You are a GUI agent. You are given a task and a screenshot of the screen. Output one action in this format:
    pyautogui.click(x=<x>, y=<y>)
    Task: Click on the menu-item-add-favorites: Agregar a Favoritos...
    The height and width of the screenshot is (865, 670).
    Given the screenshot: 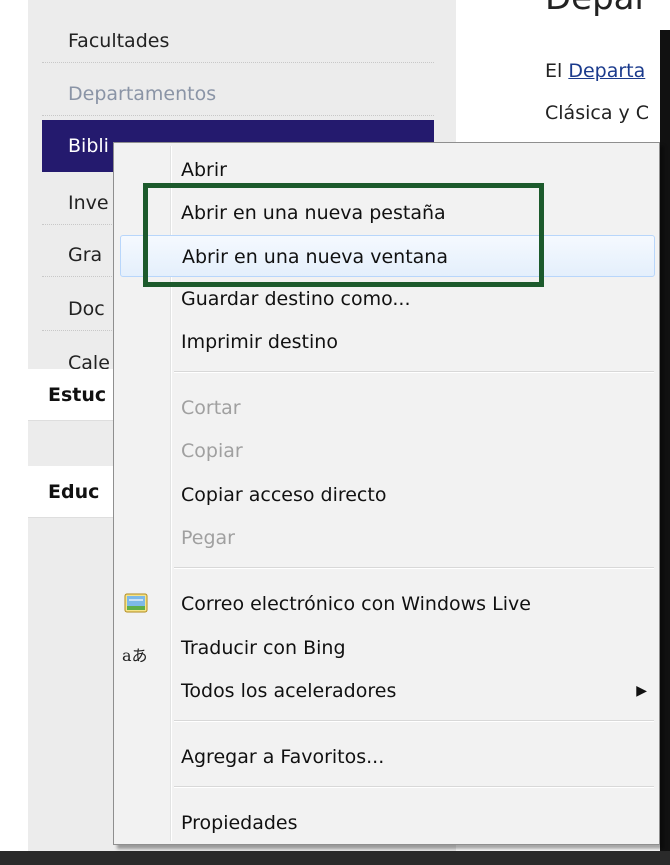 What is the action you would take?
    pyautogui.click(x=386, y=757)
    